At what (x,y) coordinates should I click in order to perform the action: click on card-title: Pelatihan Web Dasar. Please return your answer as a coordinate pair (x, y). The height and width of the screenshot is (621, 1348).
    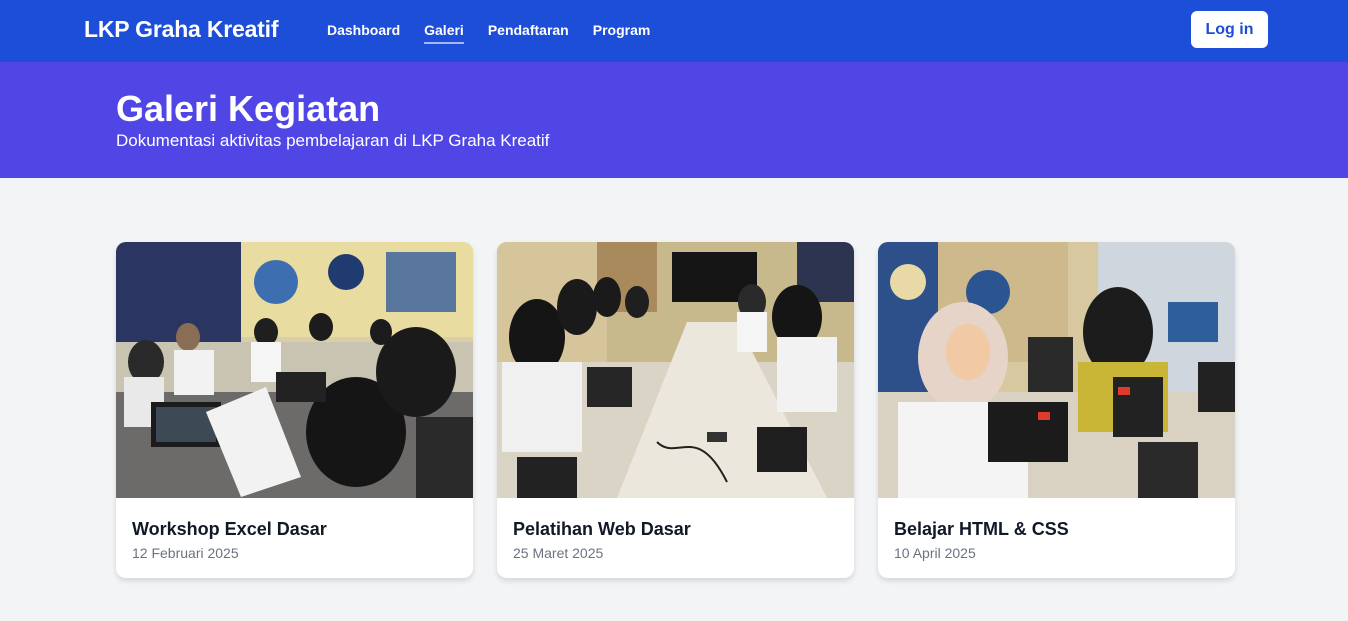
    Looking at the image, I should click on (602, 529).